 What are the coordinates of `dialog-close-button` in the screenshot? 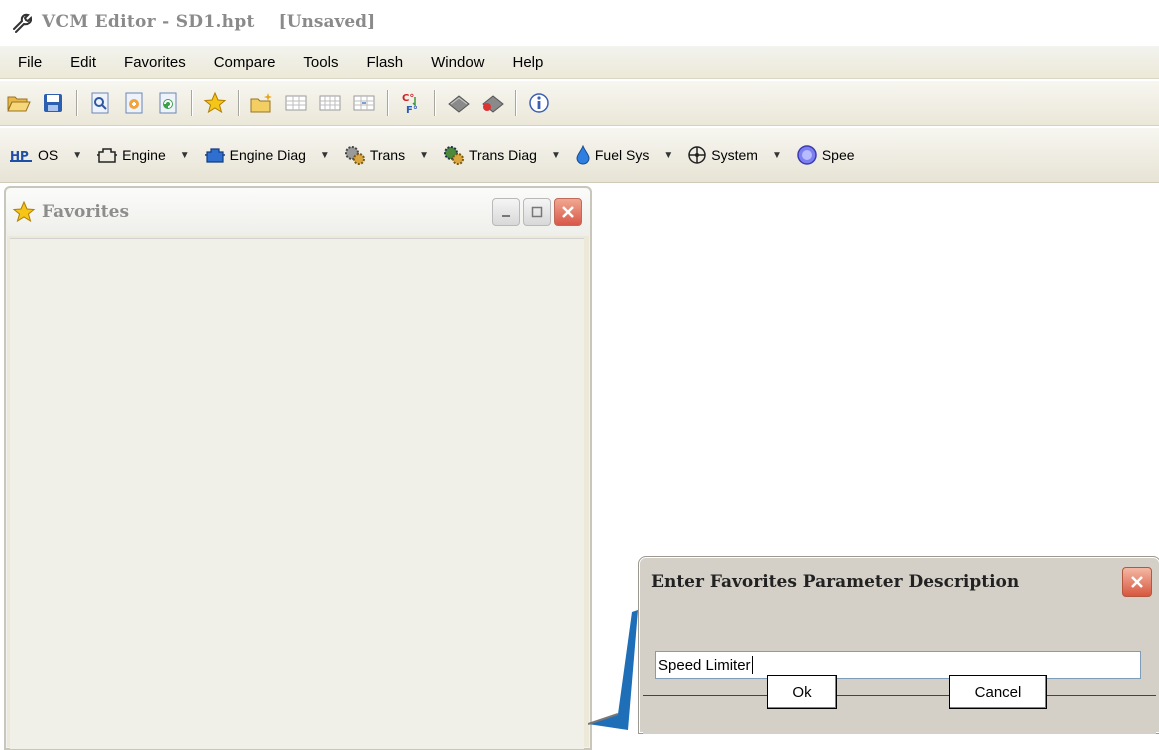 It's located at (1137, 582).